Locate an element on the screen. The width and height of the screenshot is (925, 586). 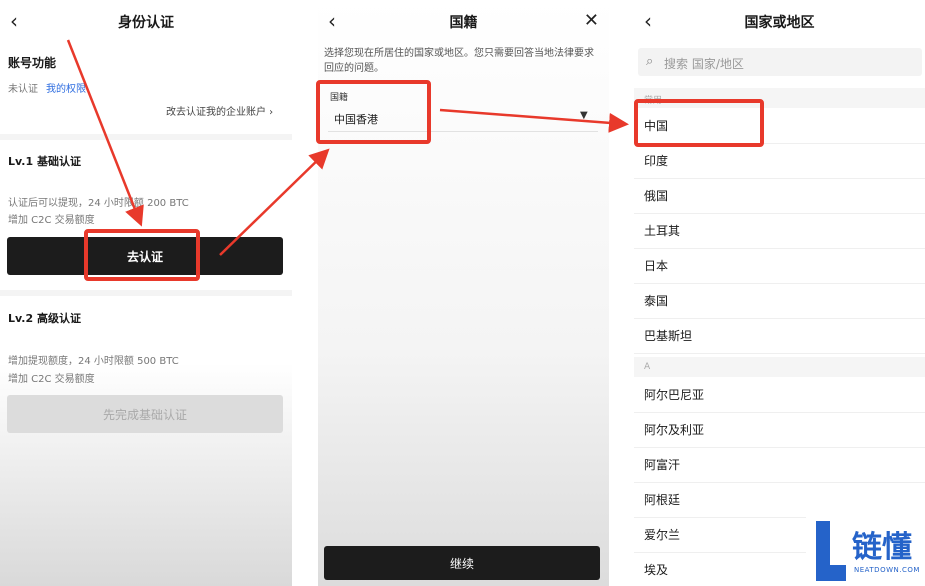
lv1-title: Lv.1 基础认证 is located at coordinates (44, 161).